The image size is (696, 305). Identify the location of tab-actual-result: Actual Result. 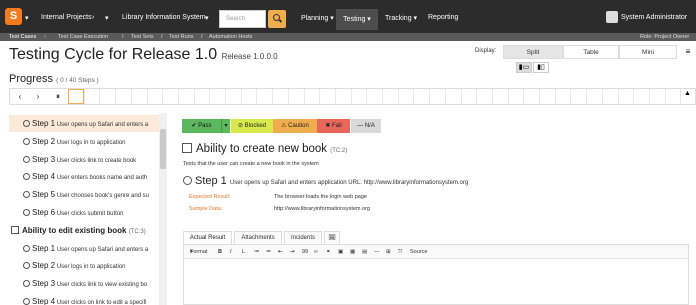
(207, 237).